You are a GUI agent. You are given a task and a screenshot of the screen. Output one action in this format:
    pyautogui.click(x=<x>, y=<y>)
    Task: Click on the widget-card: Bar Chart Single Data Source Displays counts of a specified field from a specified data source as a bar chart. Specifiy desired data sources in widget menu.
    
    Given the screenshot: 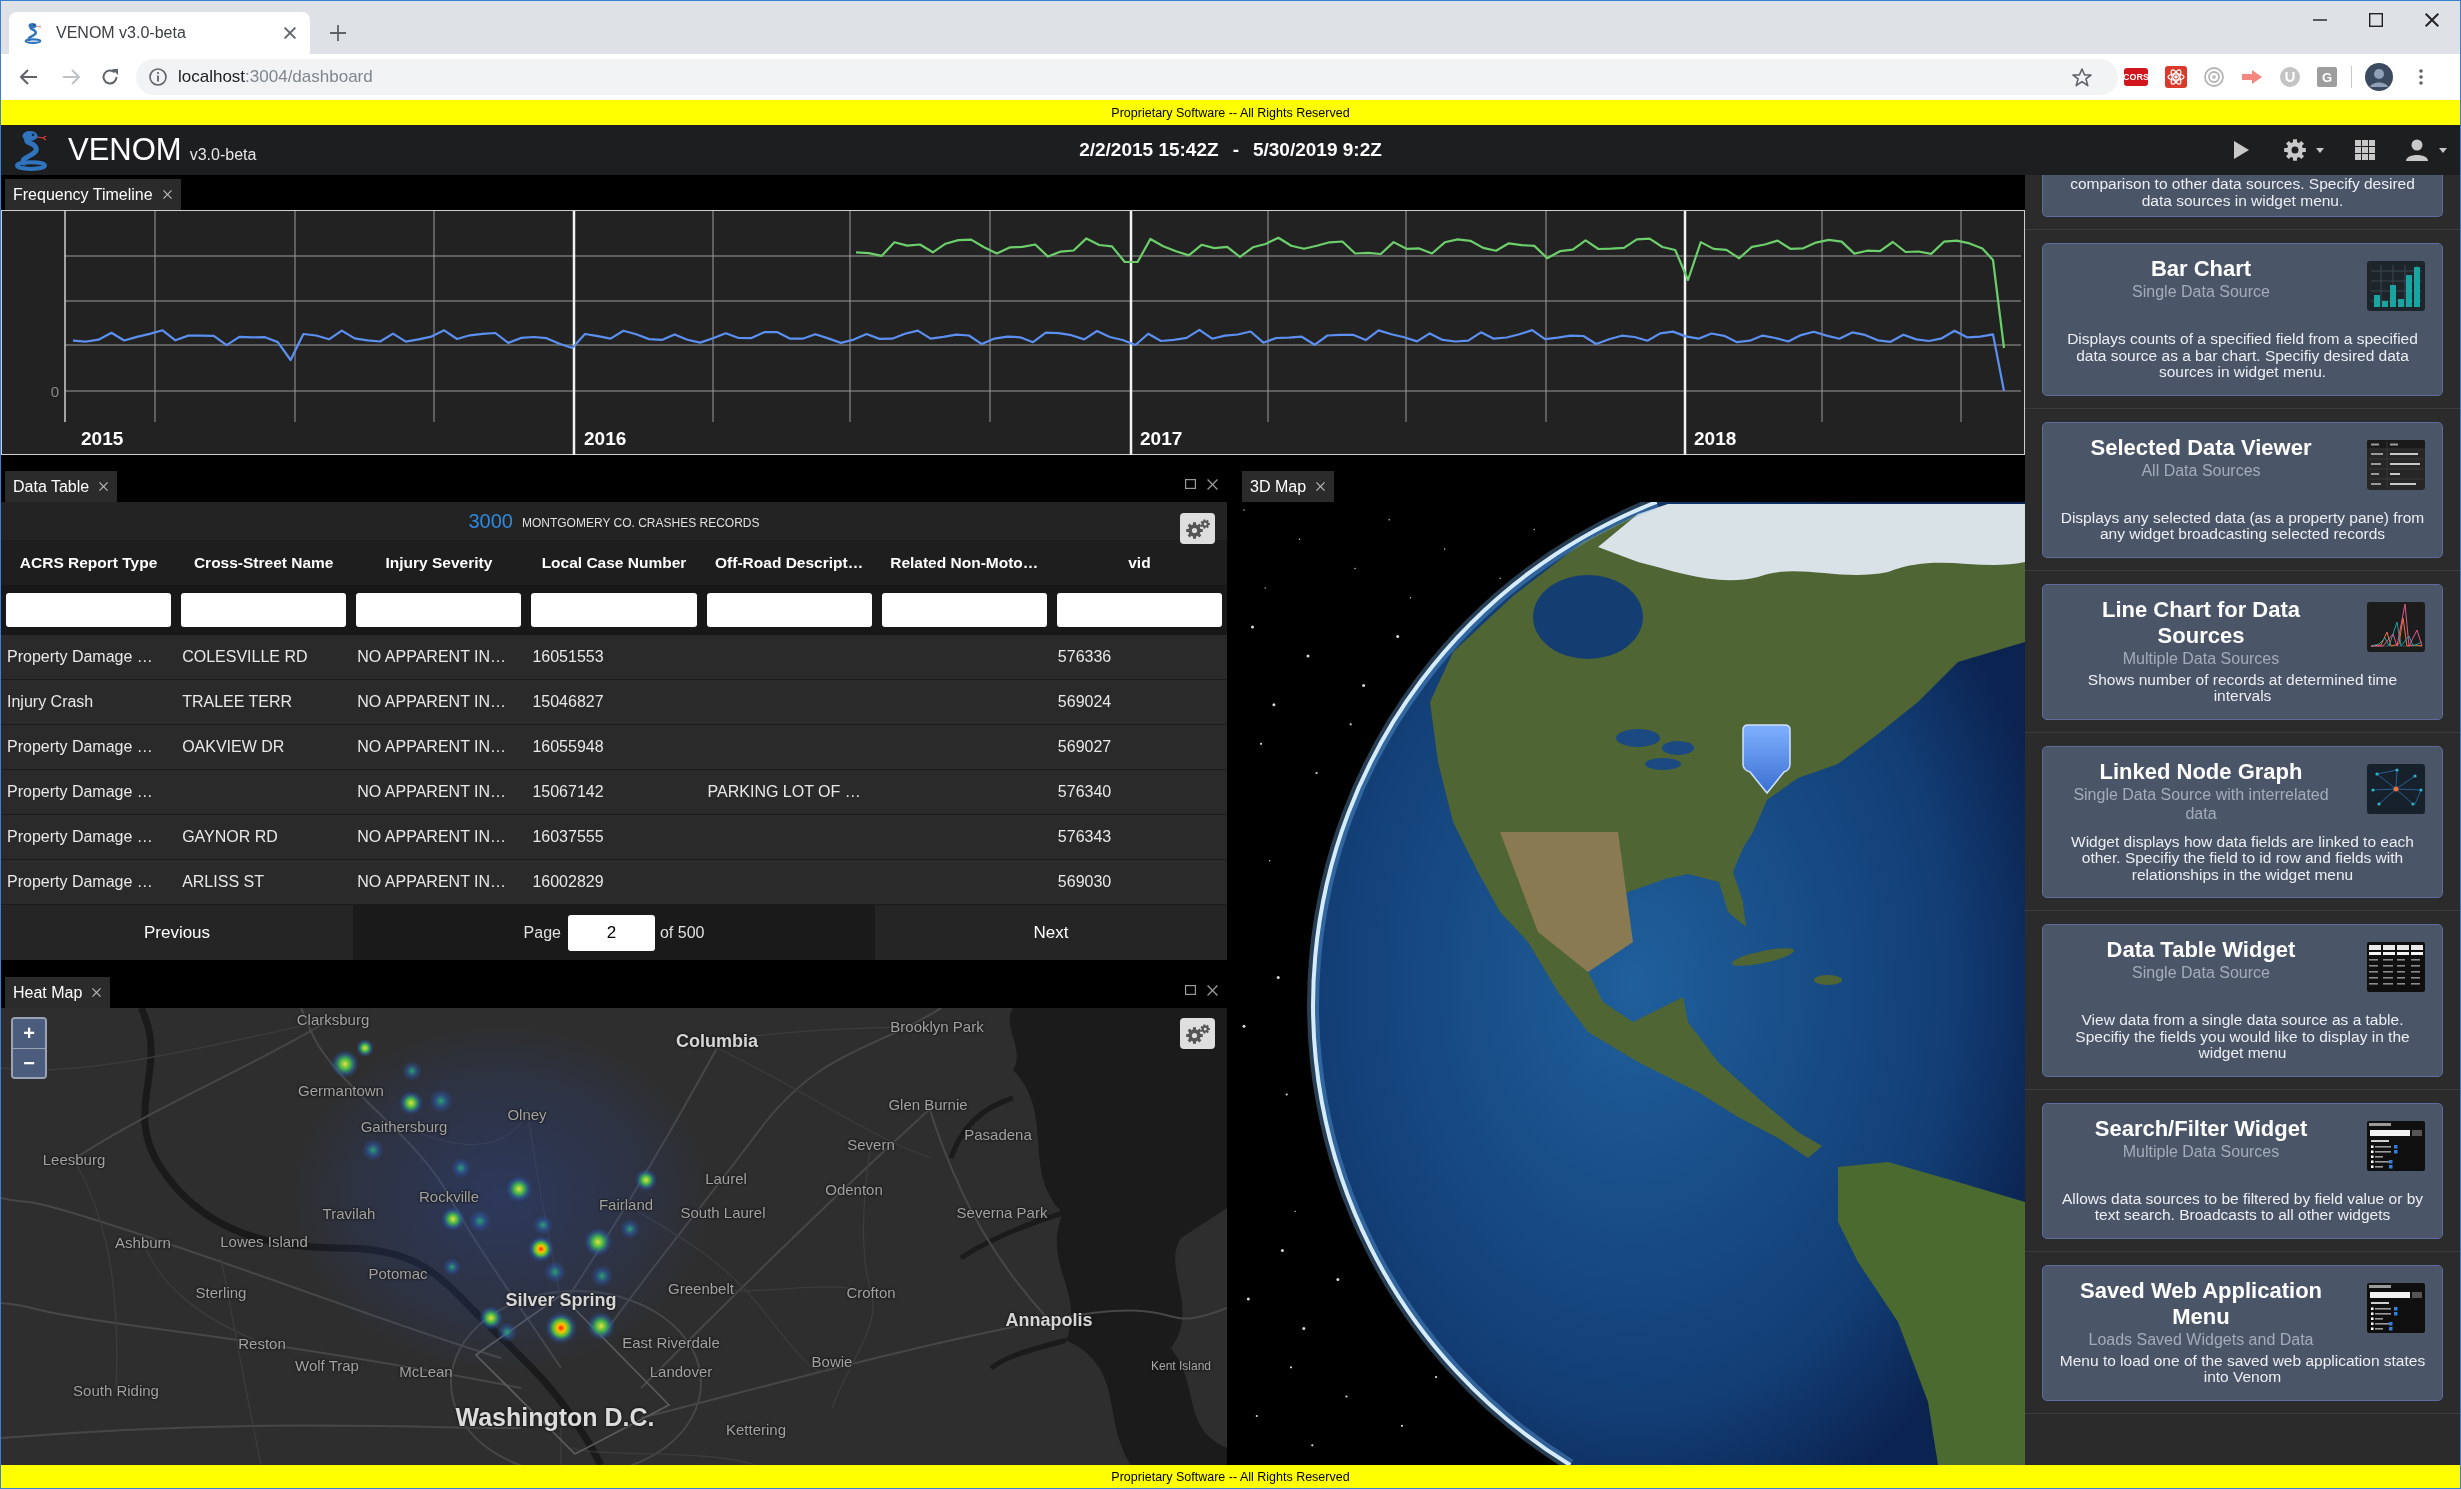 What is the action you would take?
    pyautogui.click(x=2242, y=319)
    